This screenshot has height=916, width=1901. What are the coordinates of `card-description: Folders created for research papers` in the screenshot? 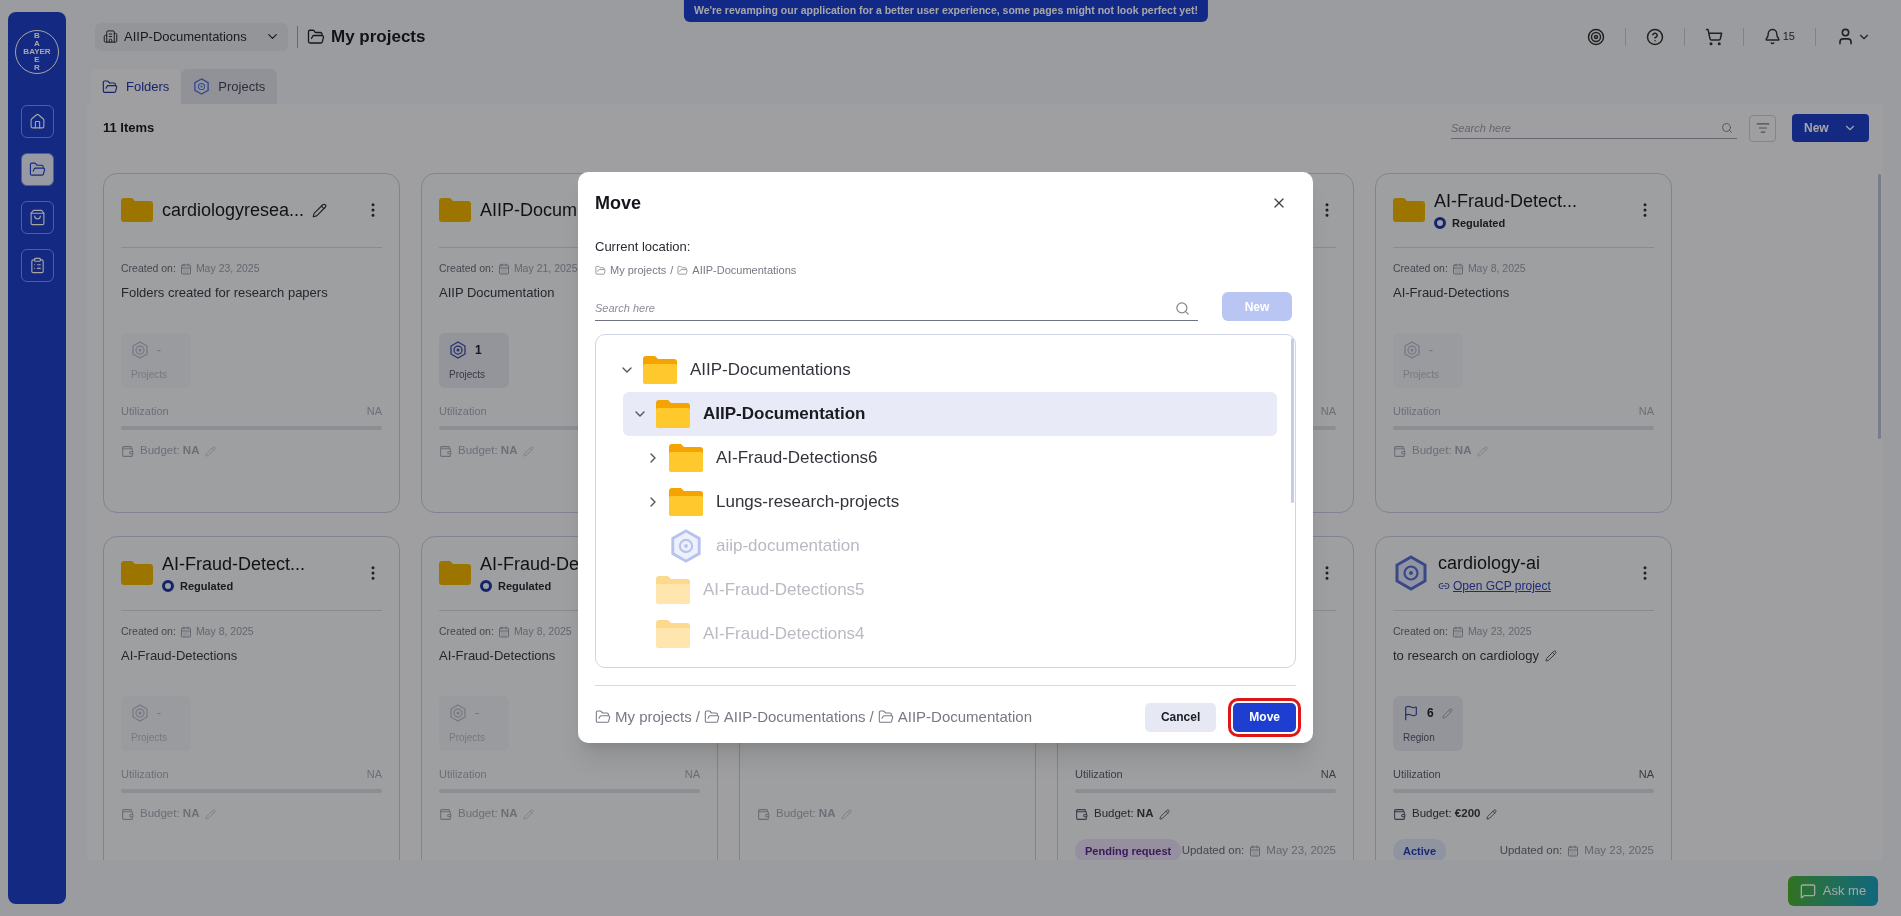 It's located at (224, 293).